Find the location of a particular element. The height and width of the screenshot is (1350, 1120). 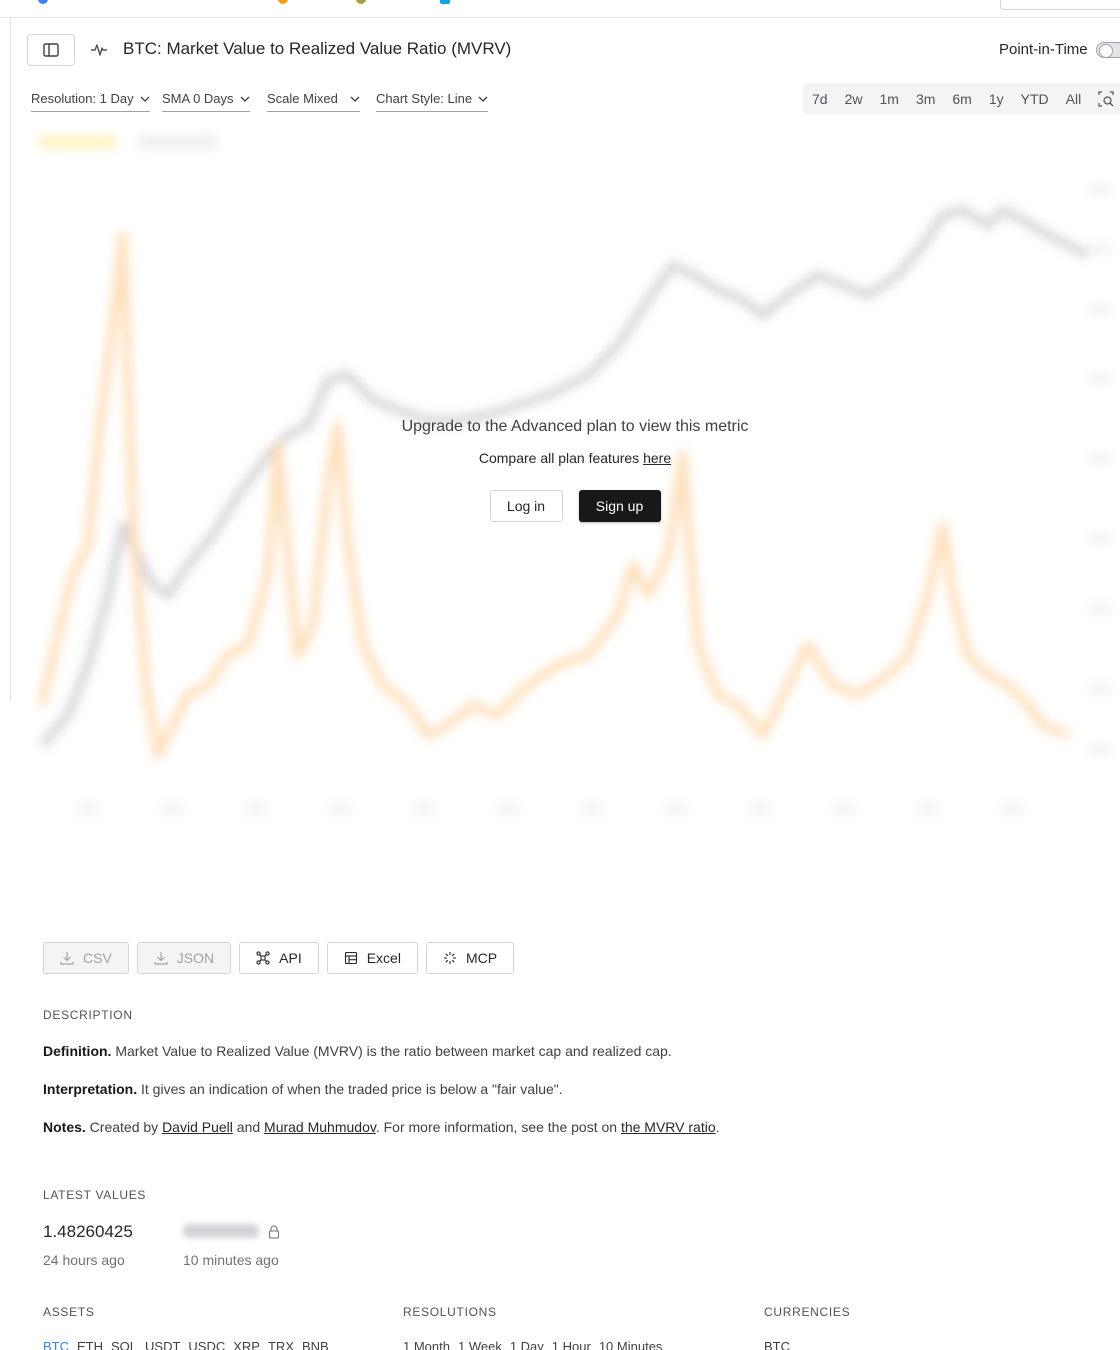

currency-link: BTC is located at coordinates (777, 1344).